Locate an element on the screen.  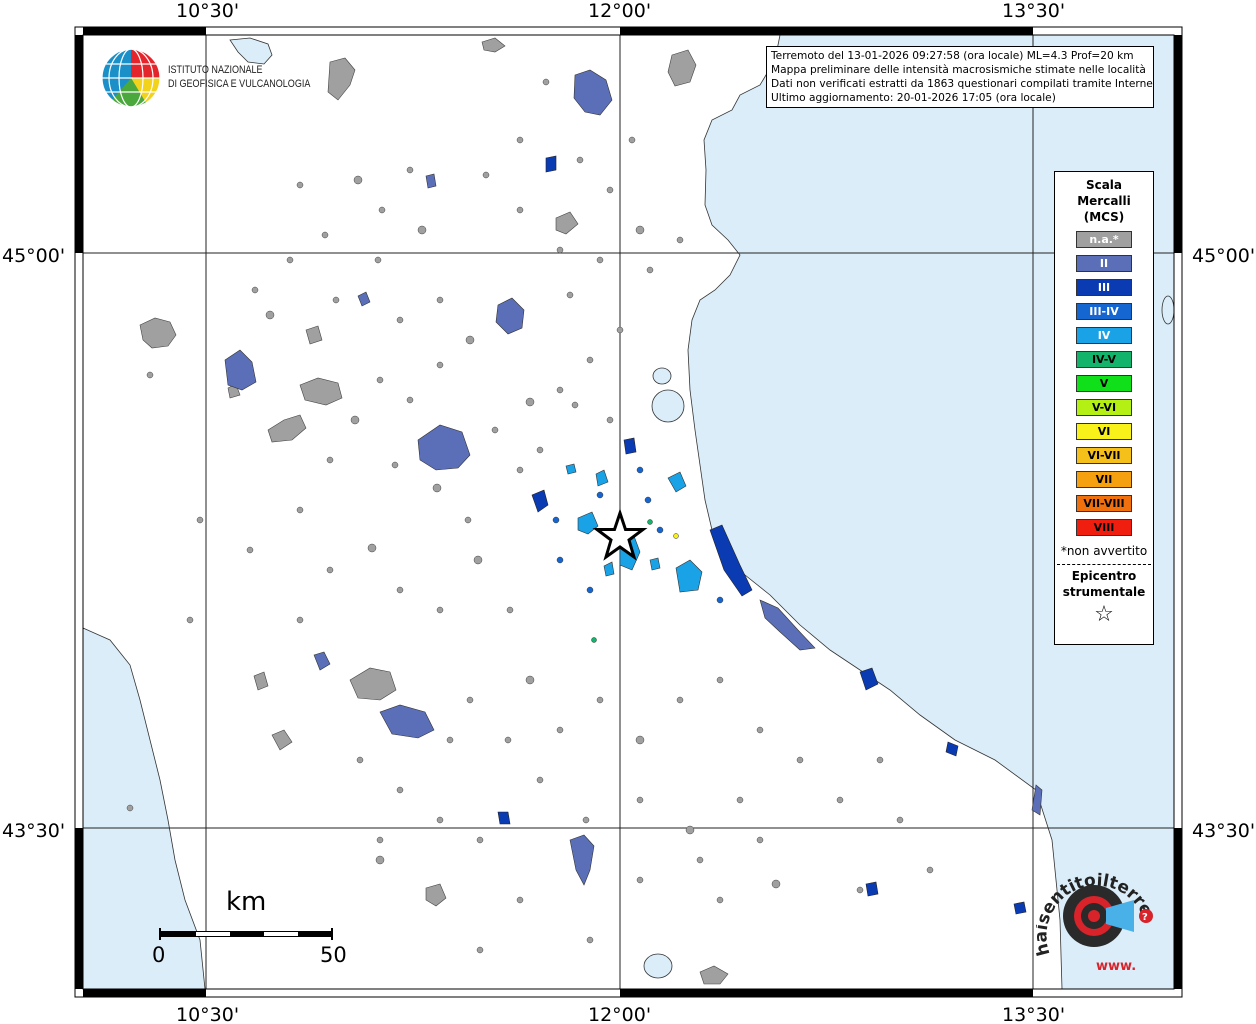
hsit-logo-prefix: www. is located at coordinates (1116, 966).